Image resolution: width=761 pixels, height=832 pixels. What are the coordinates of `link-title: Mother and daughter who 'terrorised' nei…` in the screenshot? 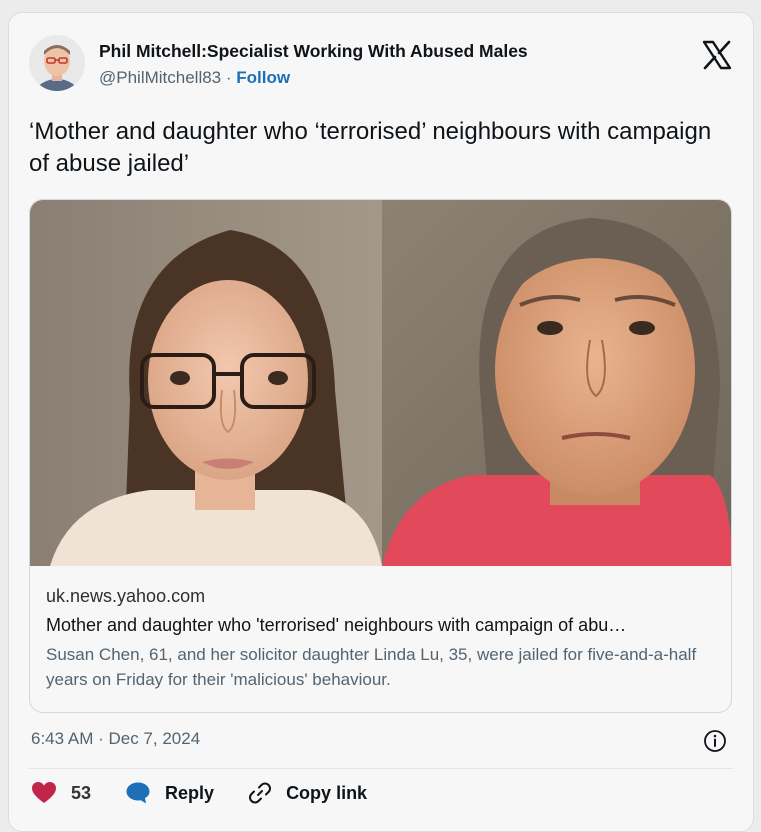 It's located at (381, 625).